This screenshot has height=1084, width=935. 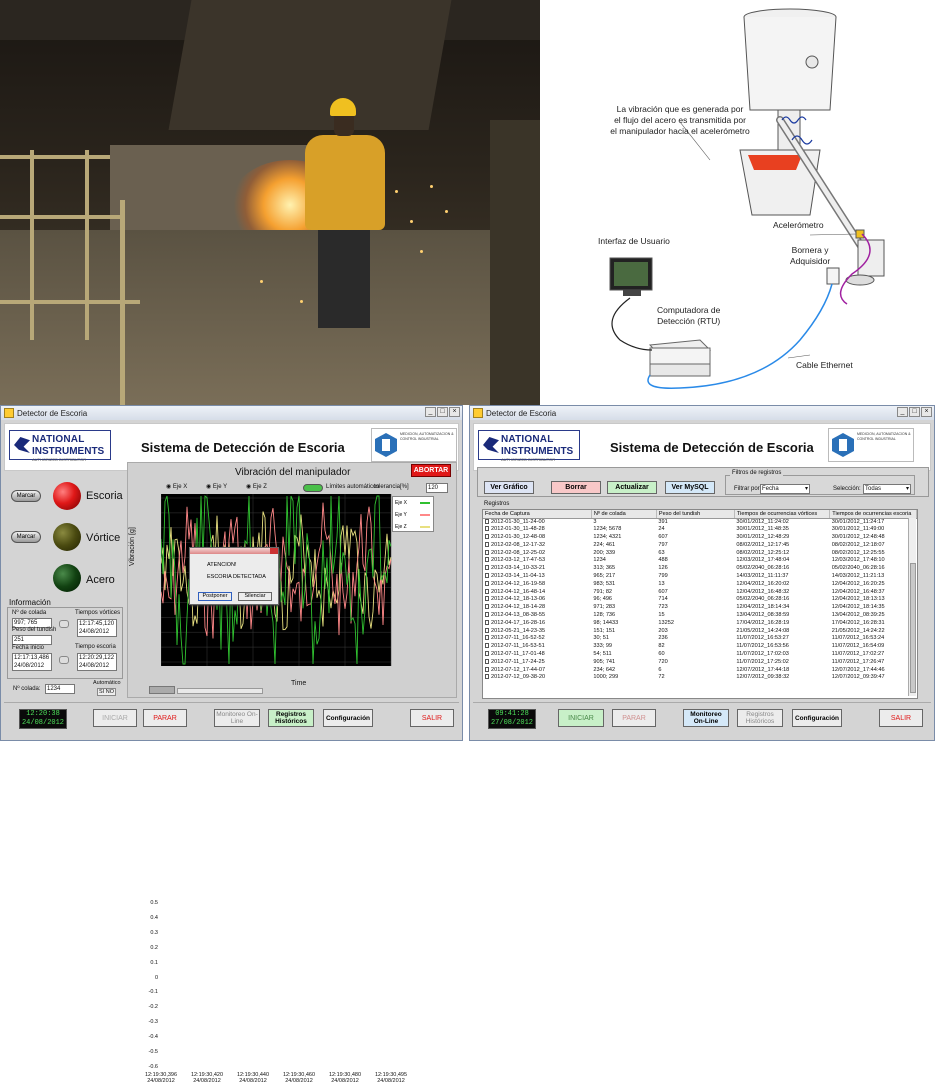 What do you see at coordinates (858, 583) in the screenshot?
I see `table-cell: 12/04/2012_16:20:25` at bounding box center [858, 583].